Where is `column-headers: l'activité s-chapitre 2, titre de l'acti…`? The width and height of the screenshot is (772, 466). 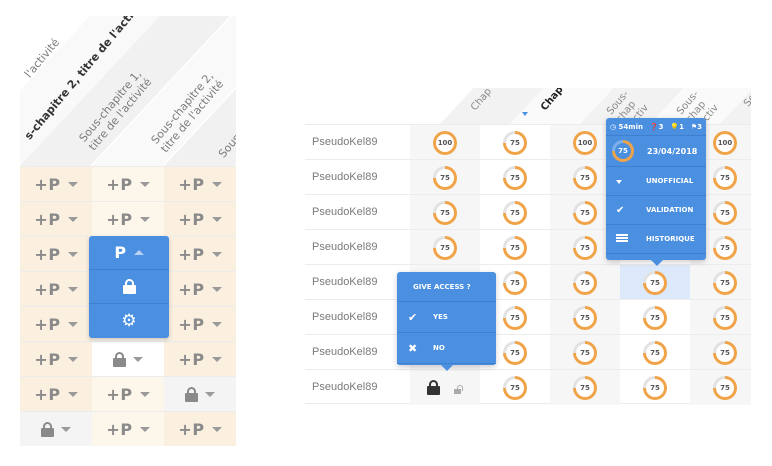
column-headers: l'activité s-chapitre 2, titre de l'acti… is located at coordinates (128, 91).